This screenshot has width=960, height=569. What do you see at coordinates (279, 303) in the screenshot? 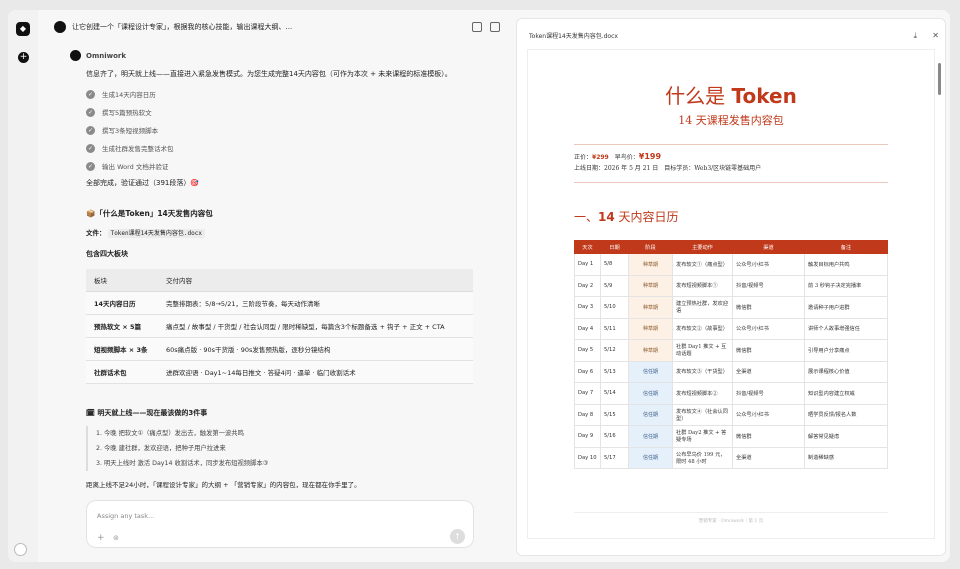
I see `table-row: 14天内容日历 完整排期表：5/8→5/21，三阶段节奏，每天动作清晰` at bounding box center [279, 303].